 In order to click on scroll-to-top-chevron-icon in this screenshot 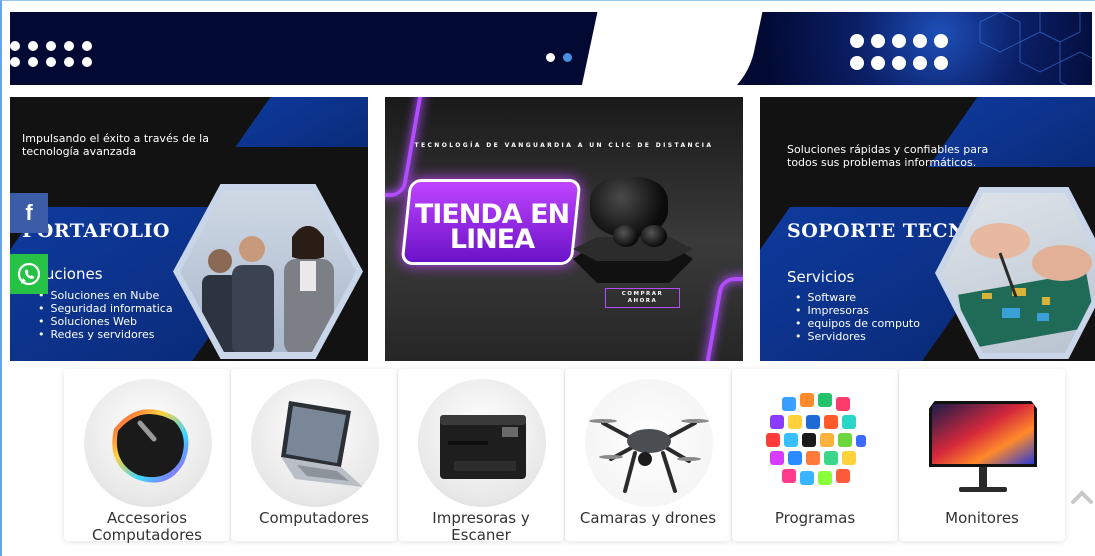, I will do `click(1082, 497)`.